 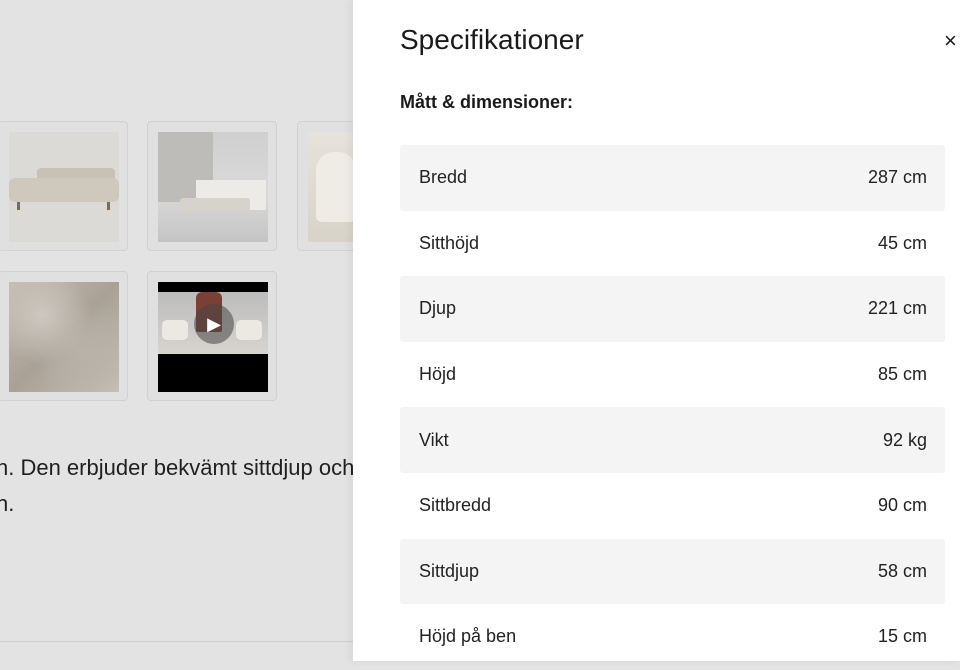 I want to click on gallery-thumbnail-sofa, so click(x=64, y=186).